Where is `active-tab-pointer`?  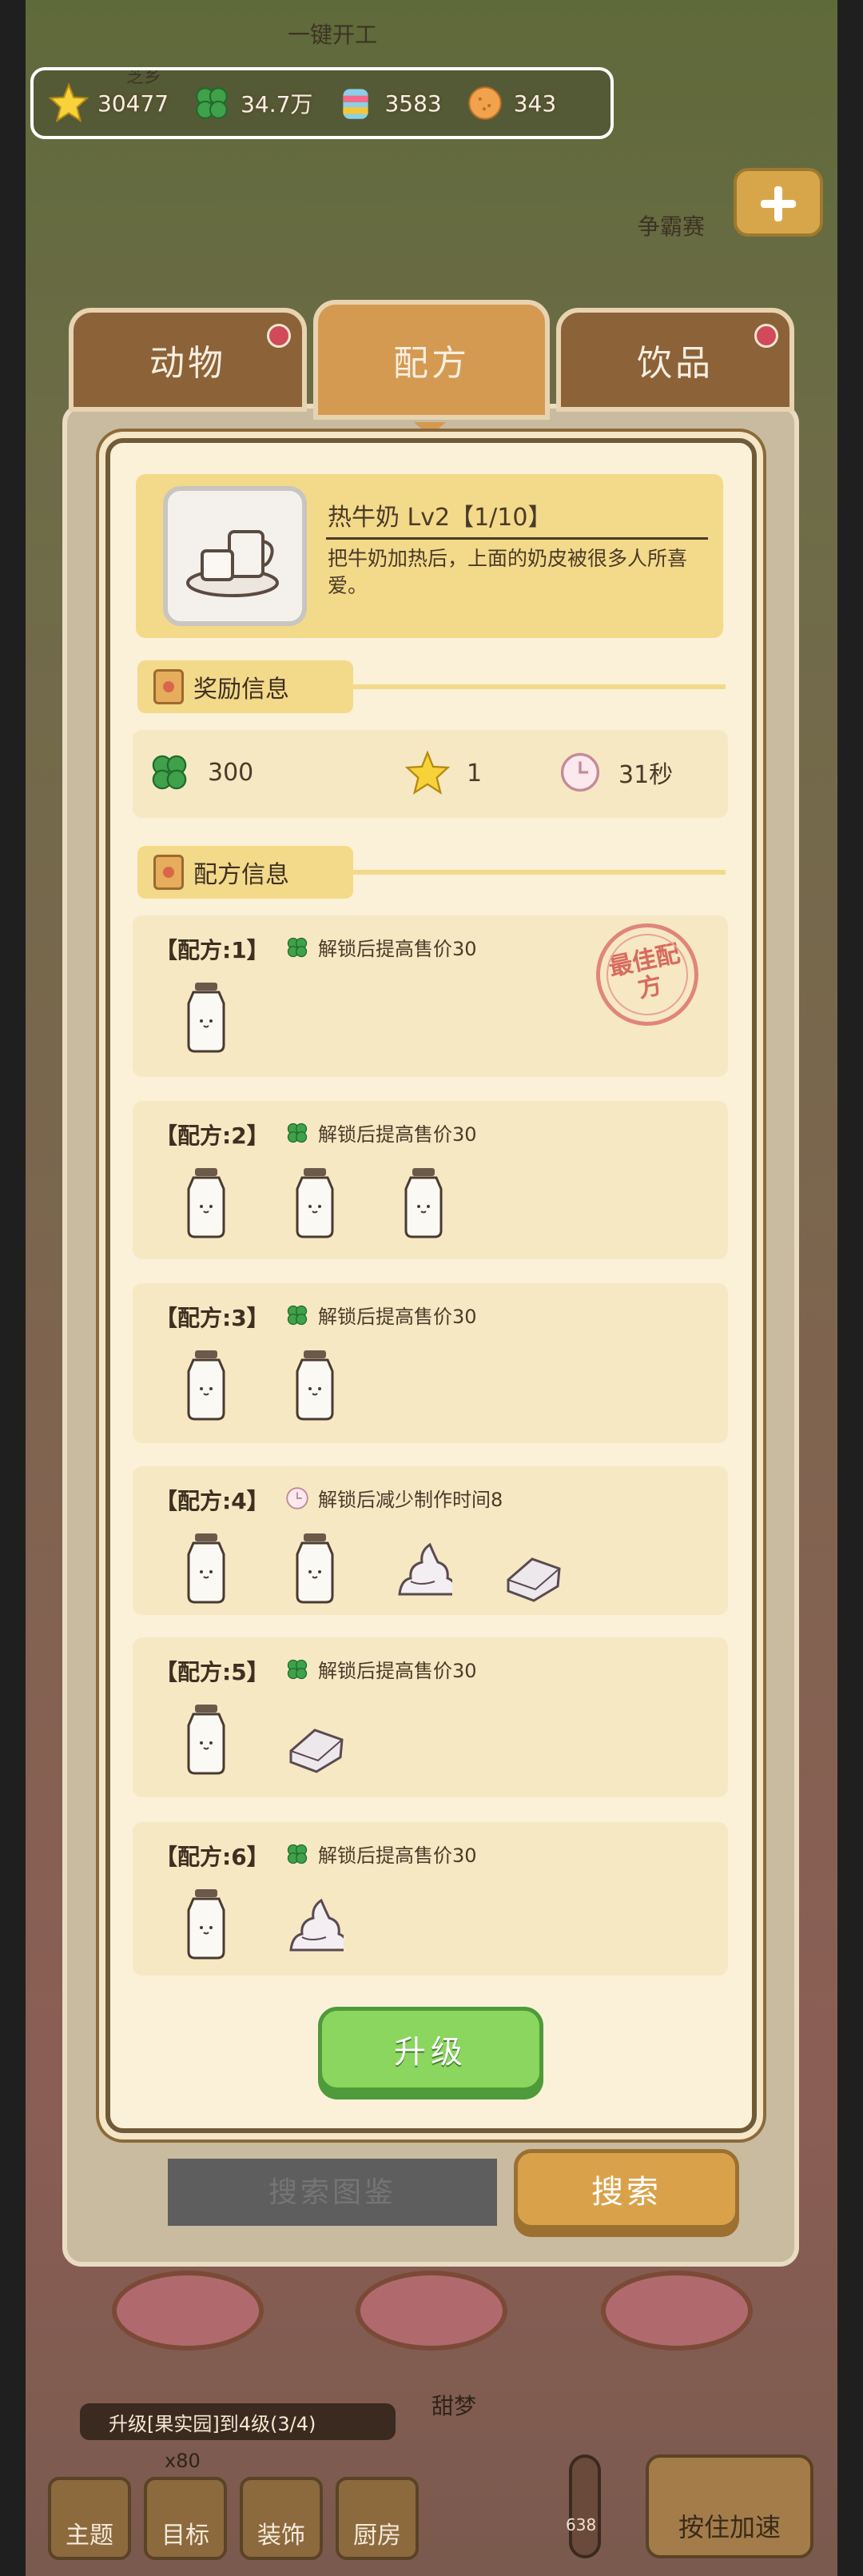
active-tab-pointer is located at coordinates (430, 429).